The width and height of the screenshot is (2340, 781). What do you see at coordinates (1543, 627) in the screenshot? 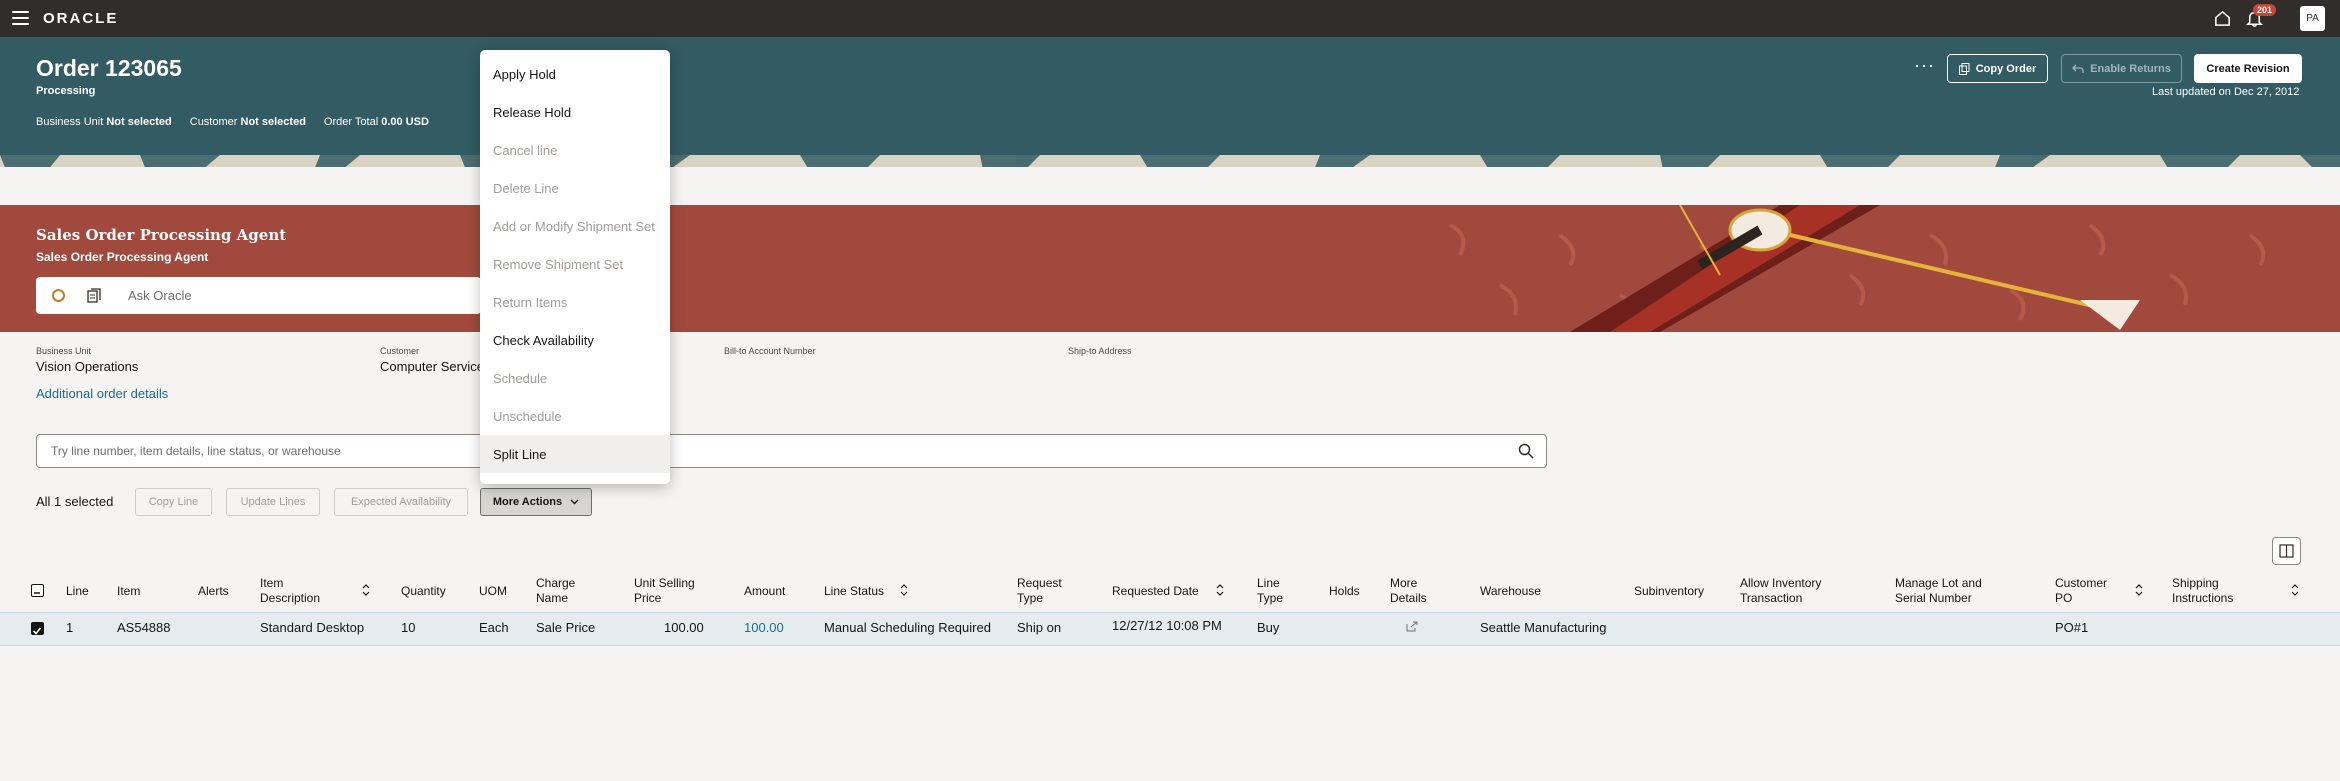
I see `cell-warehouse: Seattle Manufacturing` at bounding box center [1543, 627].